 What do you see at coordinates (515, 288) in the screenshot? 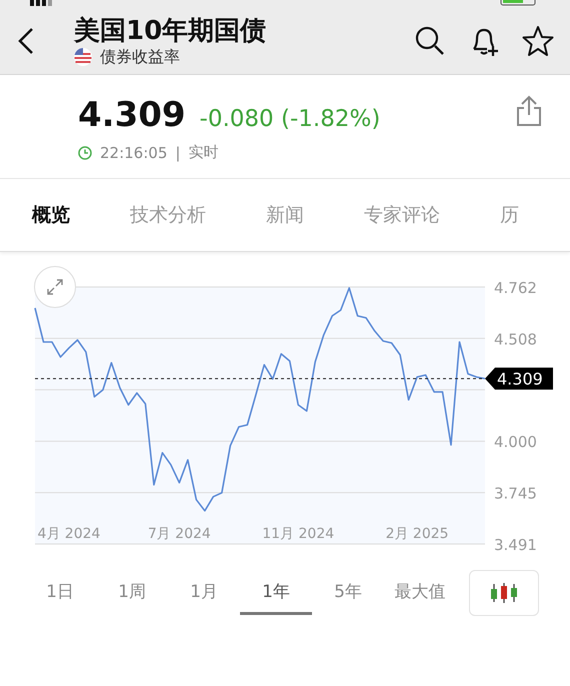
I see `axis-label: 4.762` at bounding box center [515, 288].